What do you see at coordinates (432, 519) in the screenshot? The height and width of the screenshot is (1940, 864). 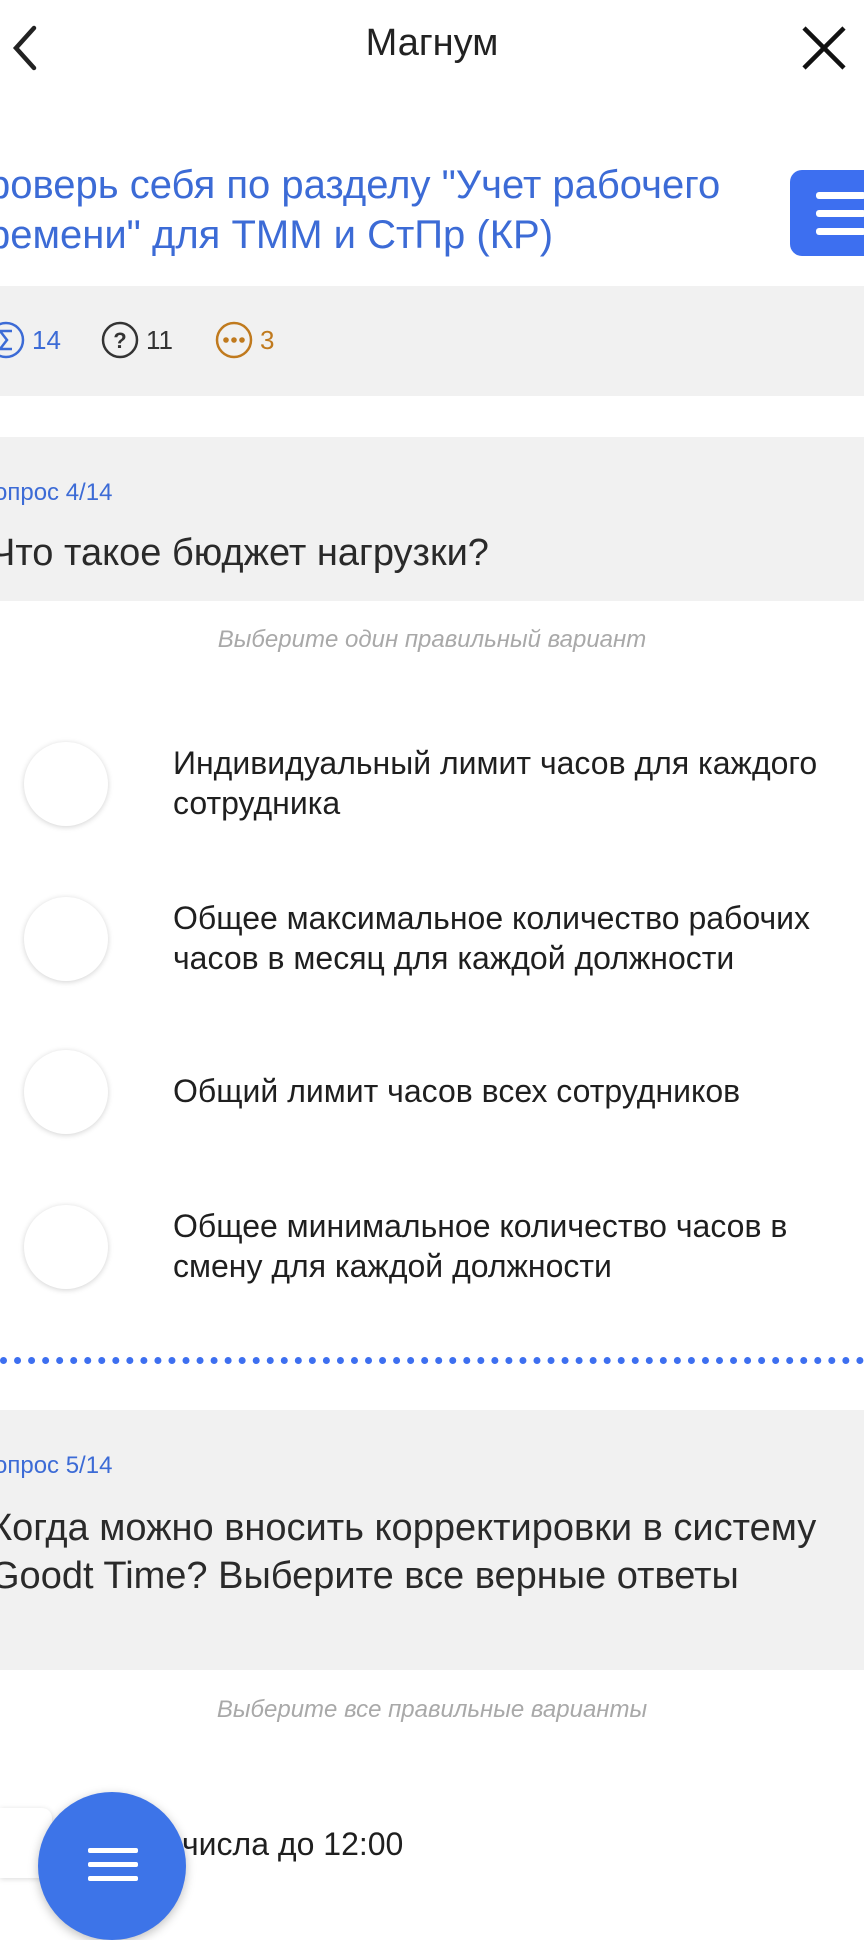 I see `question-header: опрос 4/14 Что такое бюджет нагрузки?` at bounding box center [432, 519].